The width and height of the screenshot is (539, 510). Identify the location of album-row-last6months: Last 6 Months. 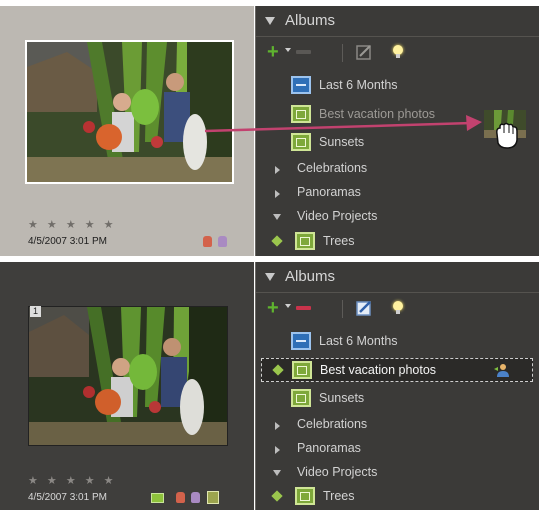
(397, 342).